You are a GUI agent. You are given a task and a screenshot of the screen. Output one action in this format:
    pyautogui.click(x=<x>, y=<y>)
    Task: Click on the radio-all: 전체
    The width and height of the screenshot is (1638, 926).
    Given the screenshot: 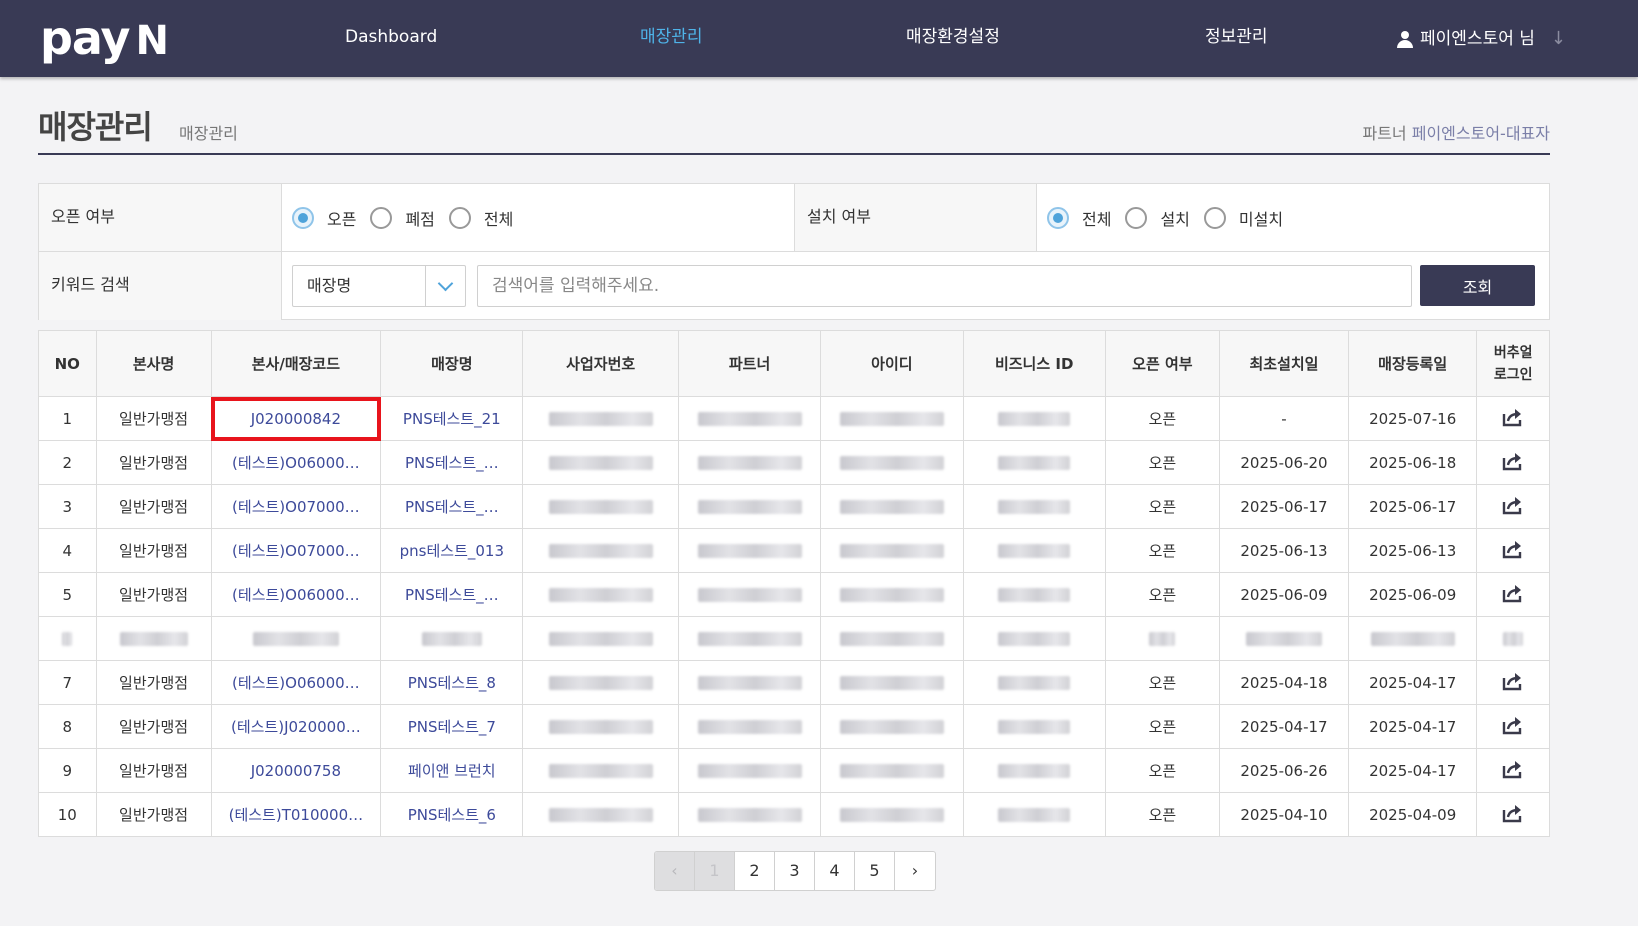 What is the action you would take?
    pyautogui.click(x=480, y=218)
    